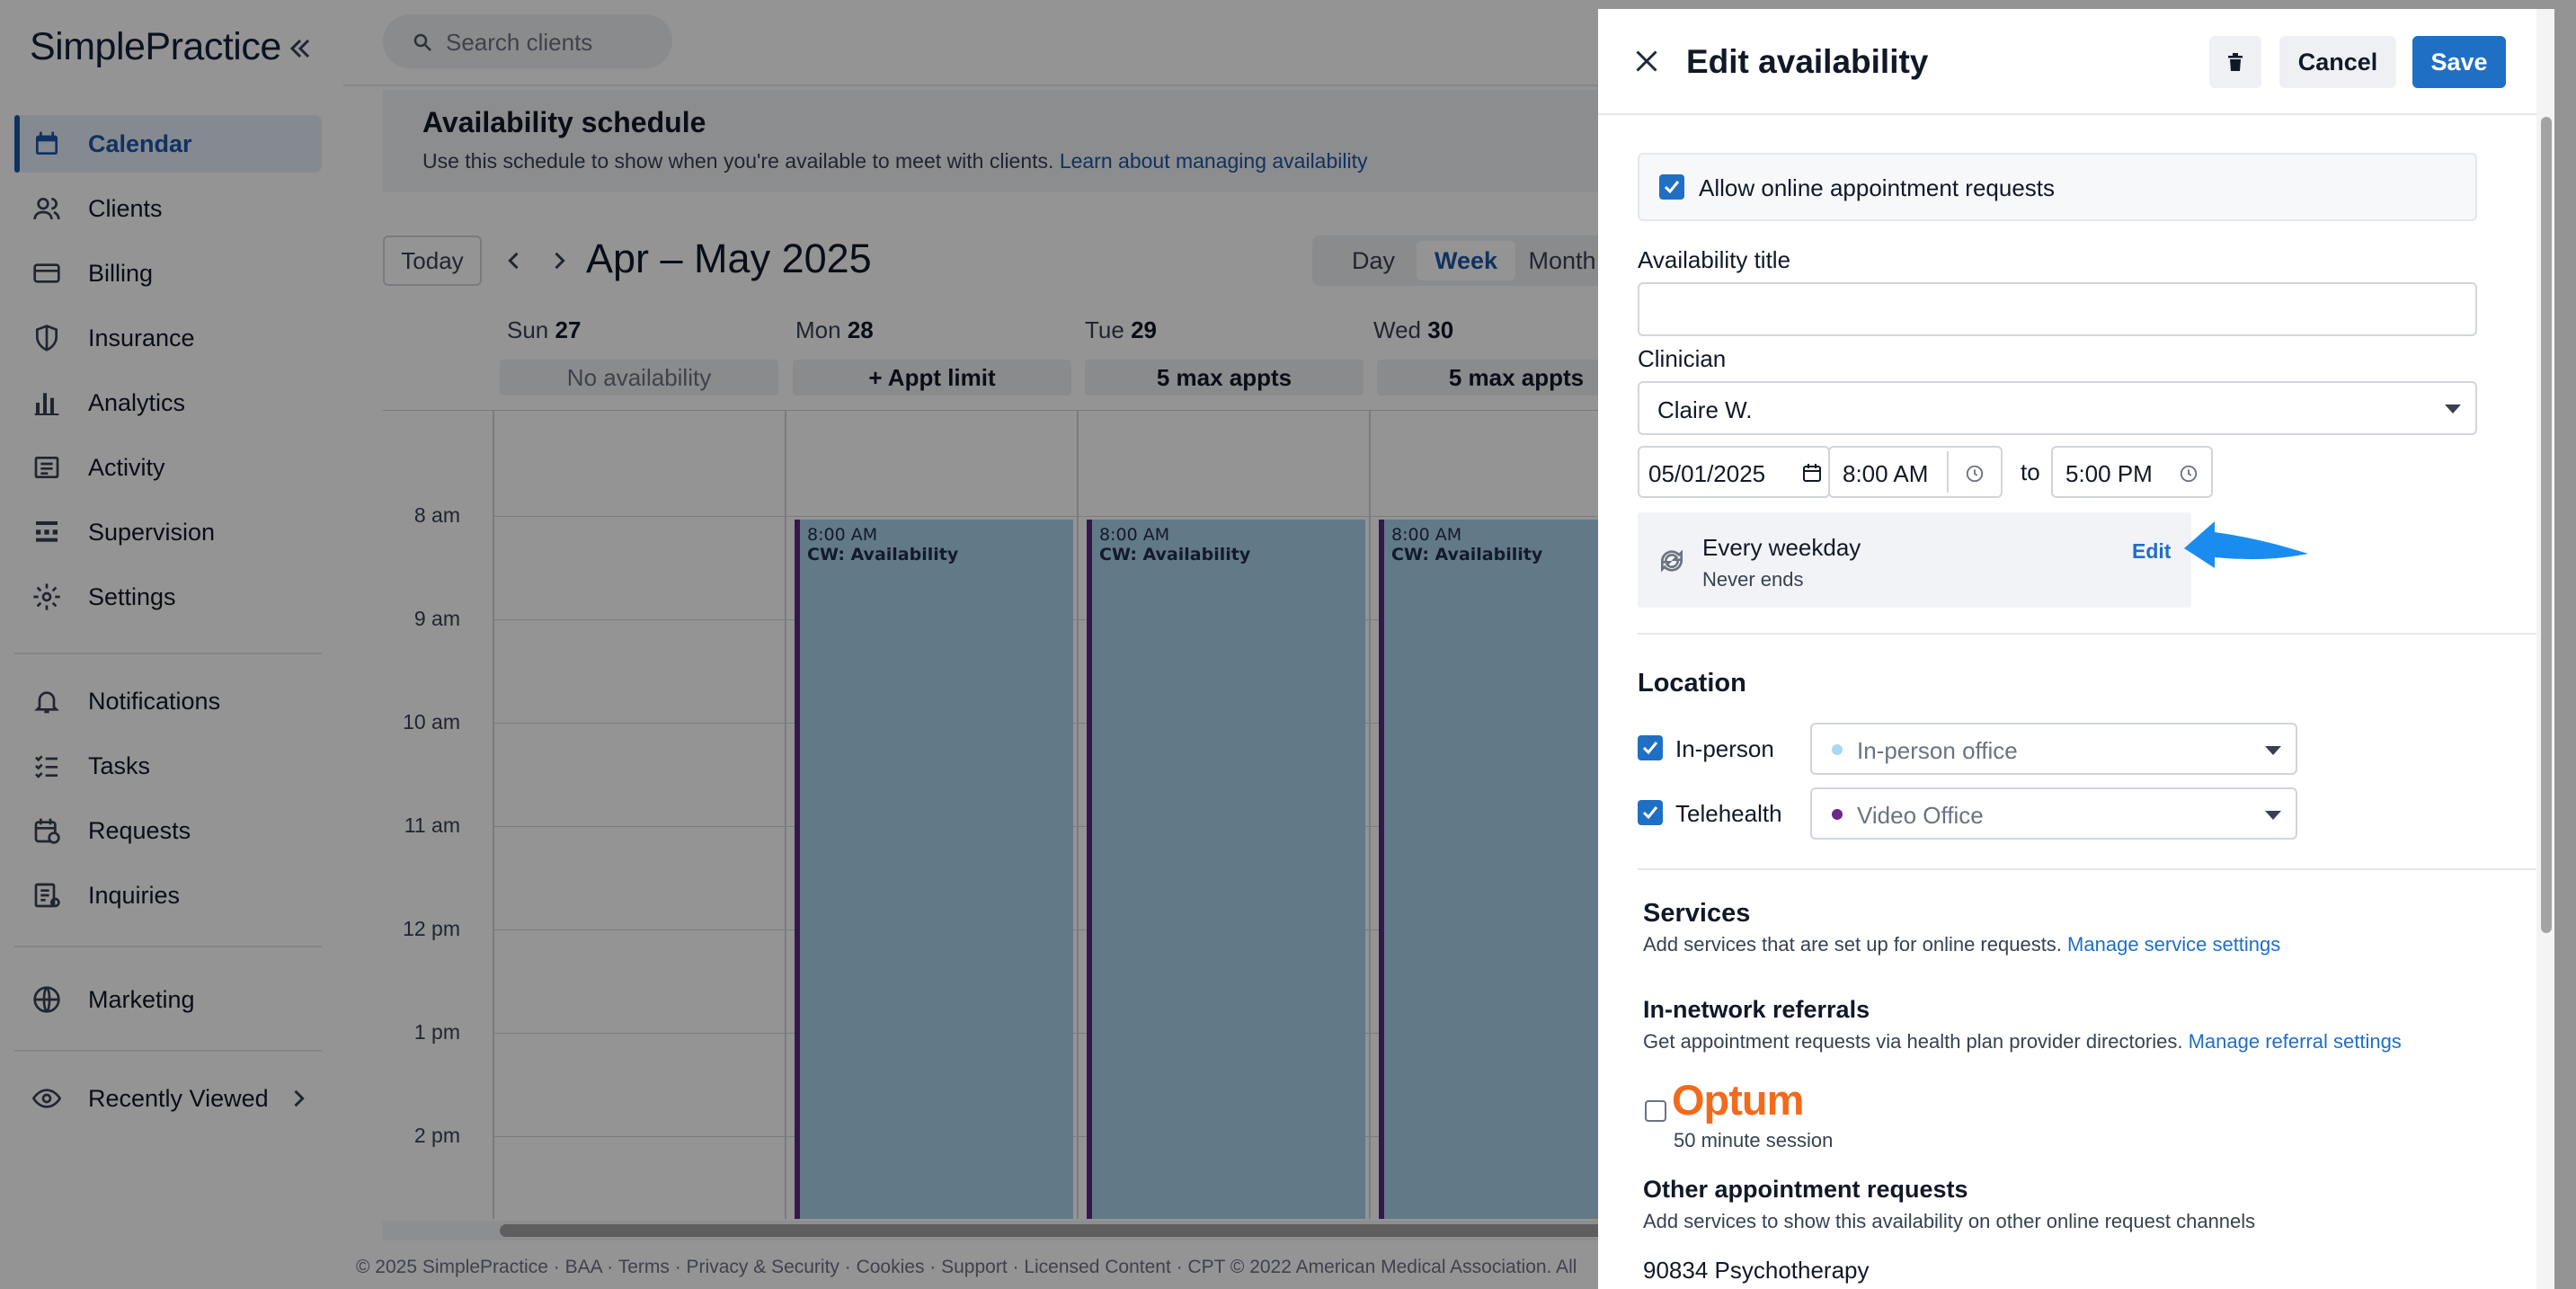 Image resolution: width=2576 pixels, height=1289 pixels. Describe the element at coordinates (2031, 471) in the screenshot. I see `to-label: to` at that location.